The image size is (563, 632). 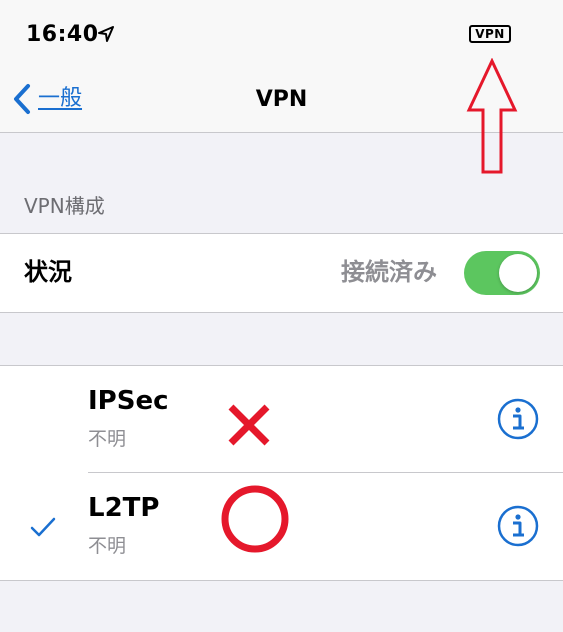 I want to click on section-header-vpn-config: VPN構成, so click(x=64, y=206).